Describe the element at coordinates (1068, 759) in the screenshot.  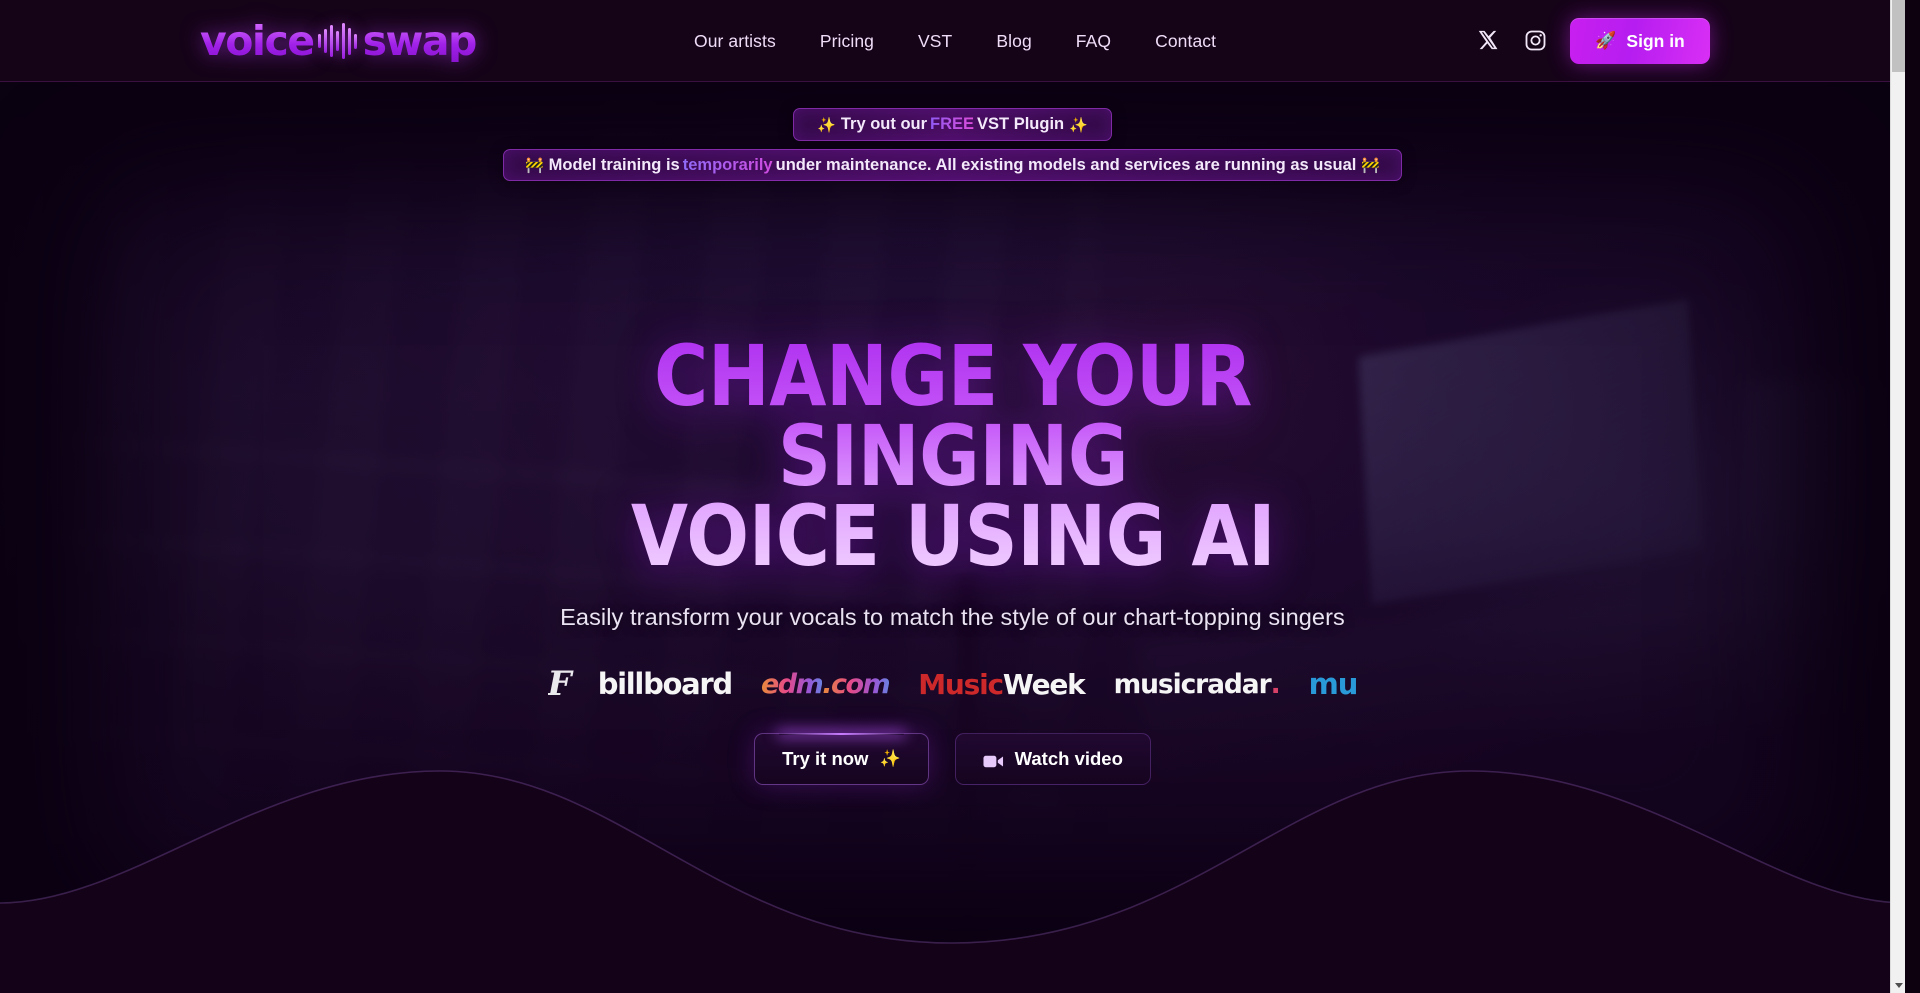
I see `watch-video-label: Watch video` at that location.